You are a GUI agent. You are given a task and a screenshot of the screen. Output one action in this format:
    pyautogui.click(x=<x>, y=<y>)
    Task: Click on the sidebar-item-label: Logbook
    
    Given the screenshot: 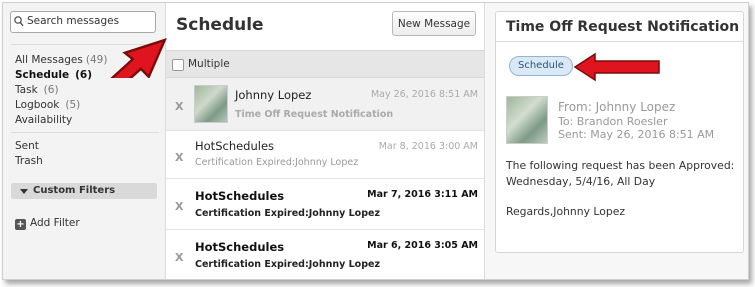 What is the action you would take?
    pyautogui.click(x=37, y=105)
    